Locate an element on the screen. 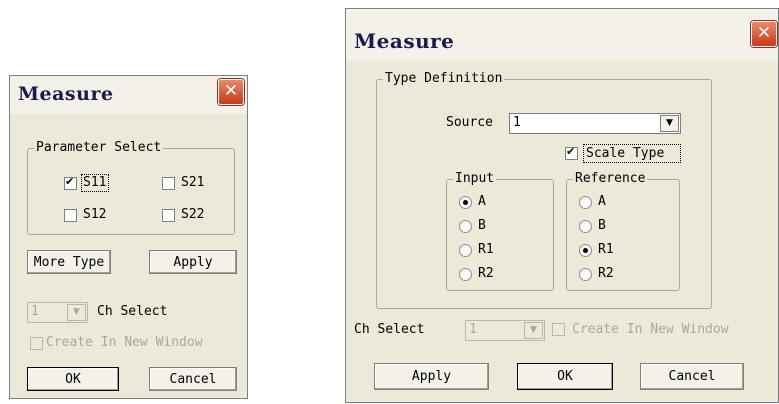  scale-type-checkbox is located at coordinates (571, 152).